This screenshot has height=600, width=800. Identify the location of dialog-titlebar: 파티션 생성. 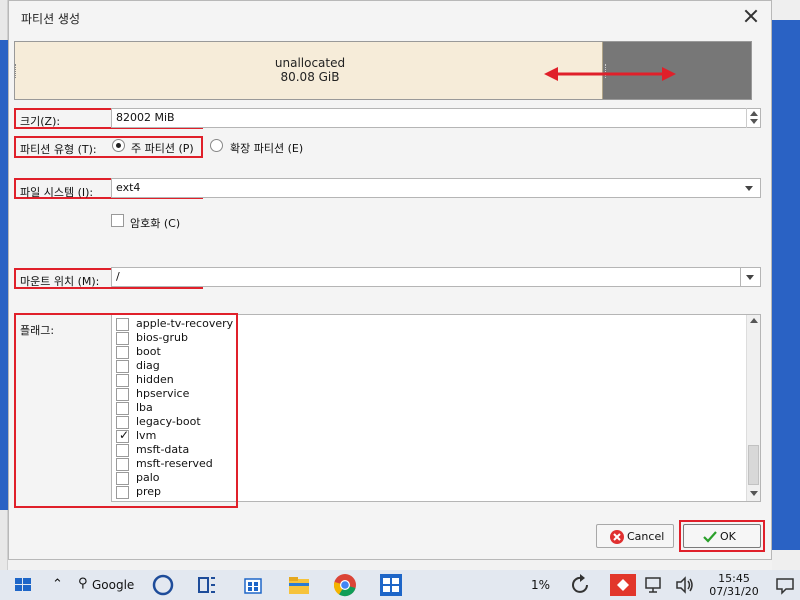
(390, 18).